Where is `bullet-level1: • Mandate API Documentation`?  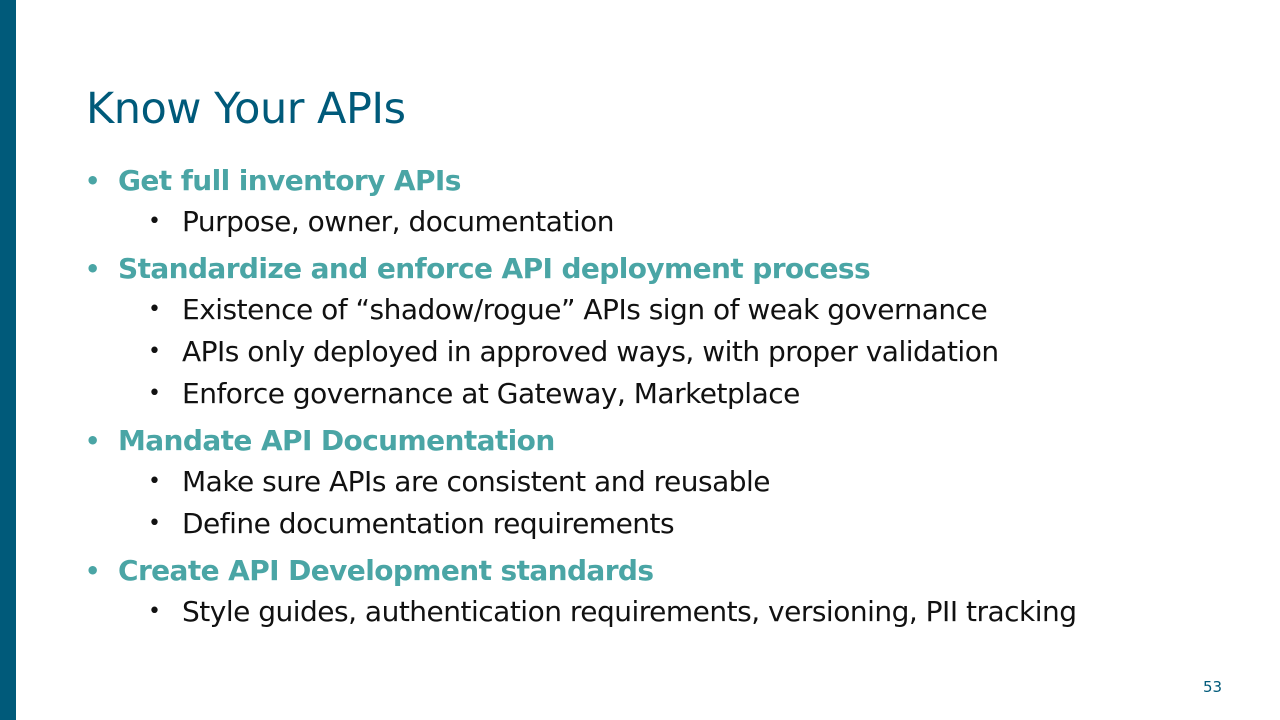 bullet-level1: • Mandate API Documentation is located at coordinates (665, 441).